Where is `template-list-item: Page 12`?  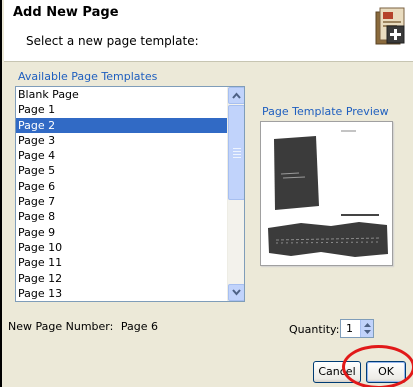
template-list-item: Page 12 is located at coordinates (121, 278).